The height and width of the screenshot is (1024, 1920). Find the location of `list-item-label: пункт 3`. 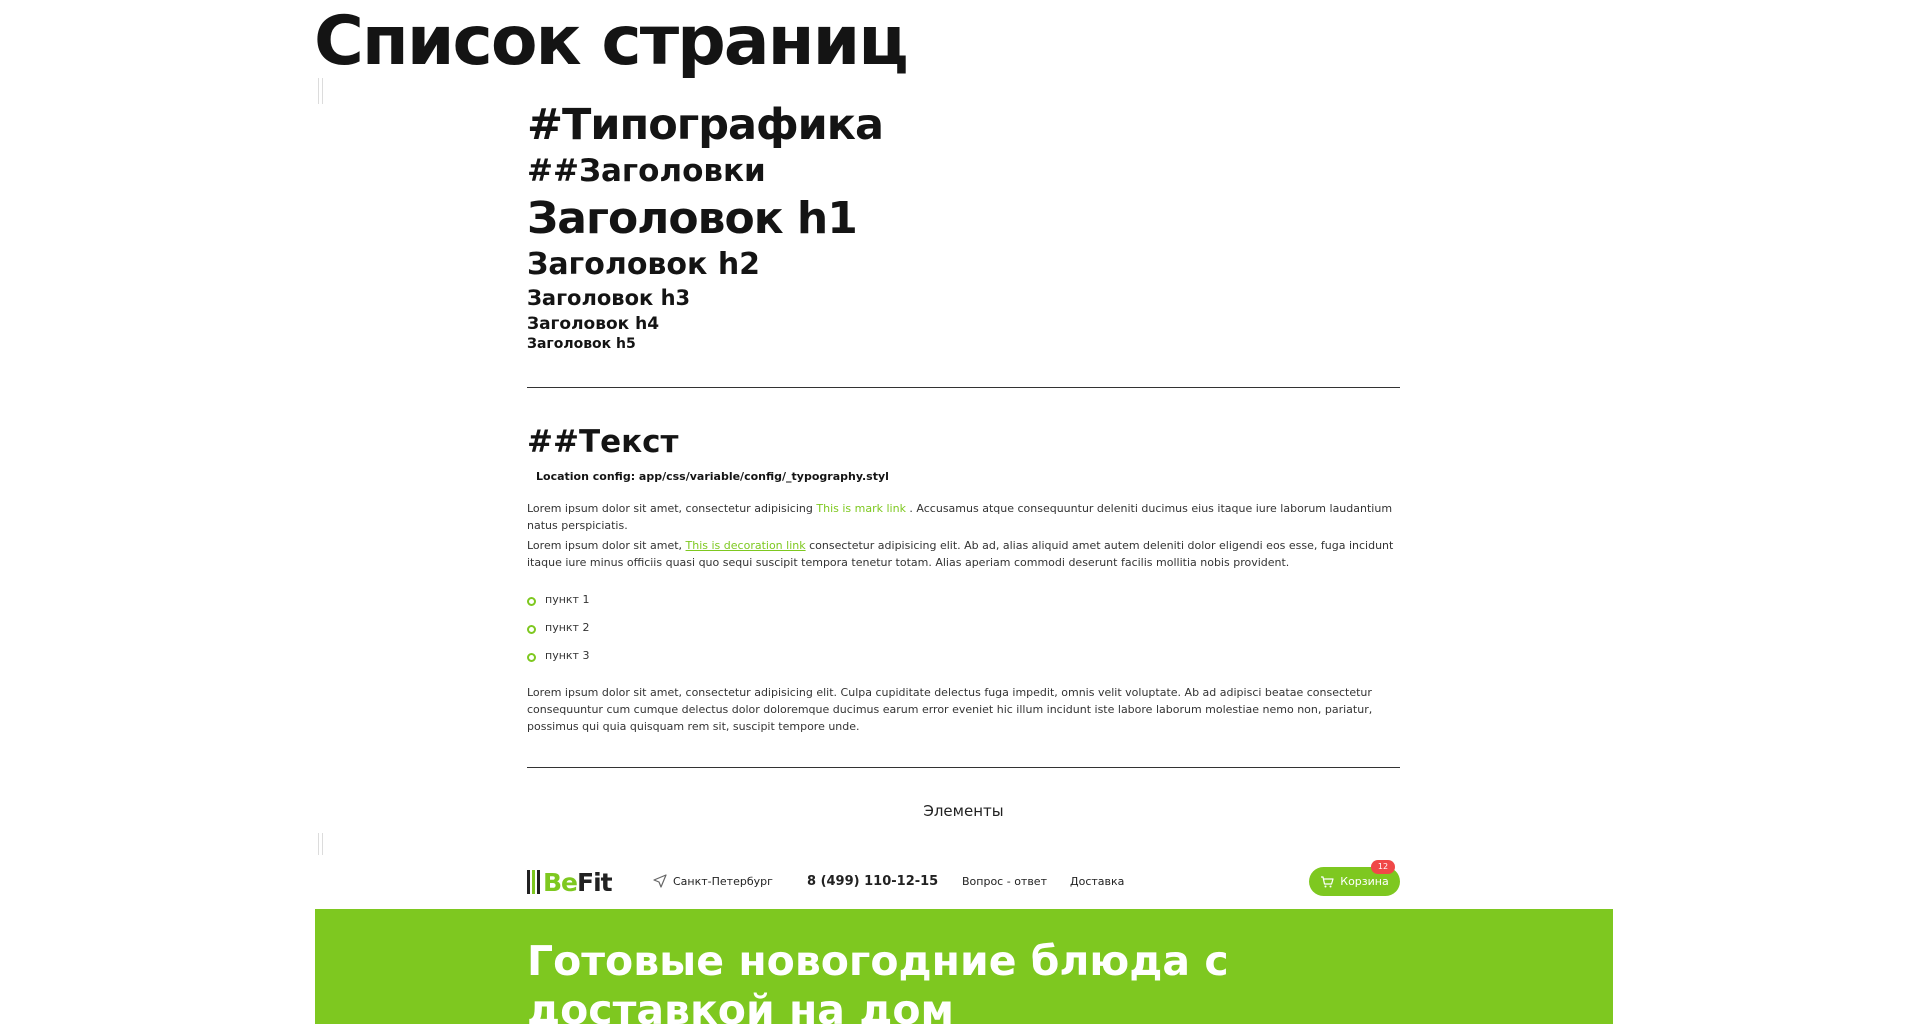

list-item-label: пункт 3 is located at coordinates (567, 655).